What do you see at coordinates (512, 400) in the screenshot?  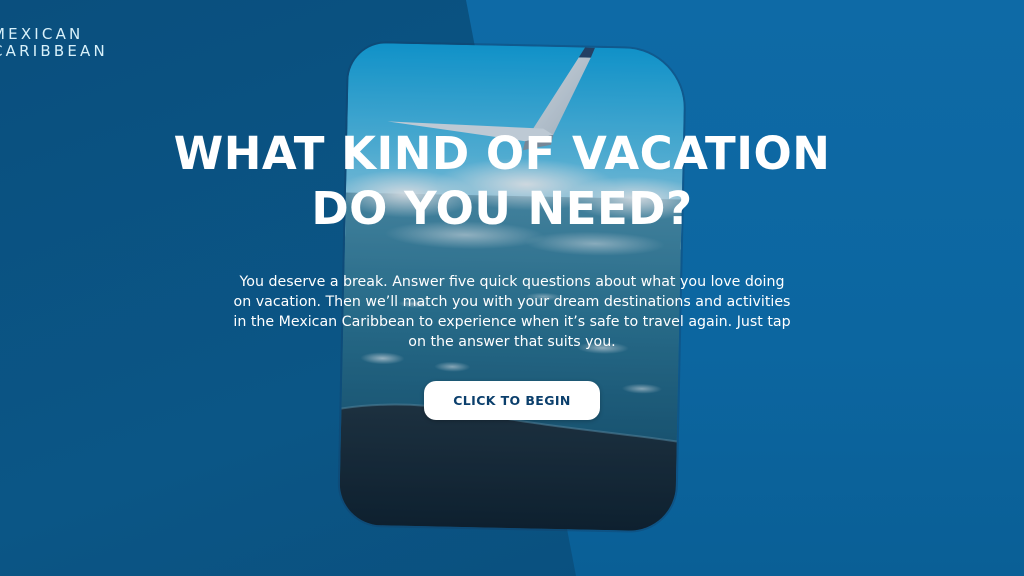 I see `click-to-begin-button: CLICK TO BEGIN` at bounding box center [512, 400].